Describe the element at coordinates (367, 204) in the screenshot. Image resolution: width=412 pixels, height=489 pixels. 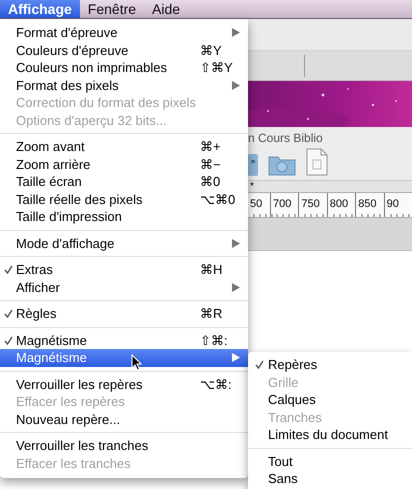
I see `ruler-label: 850` at that location.